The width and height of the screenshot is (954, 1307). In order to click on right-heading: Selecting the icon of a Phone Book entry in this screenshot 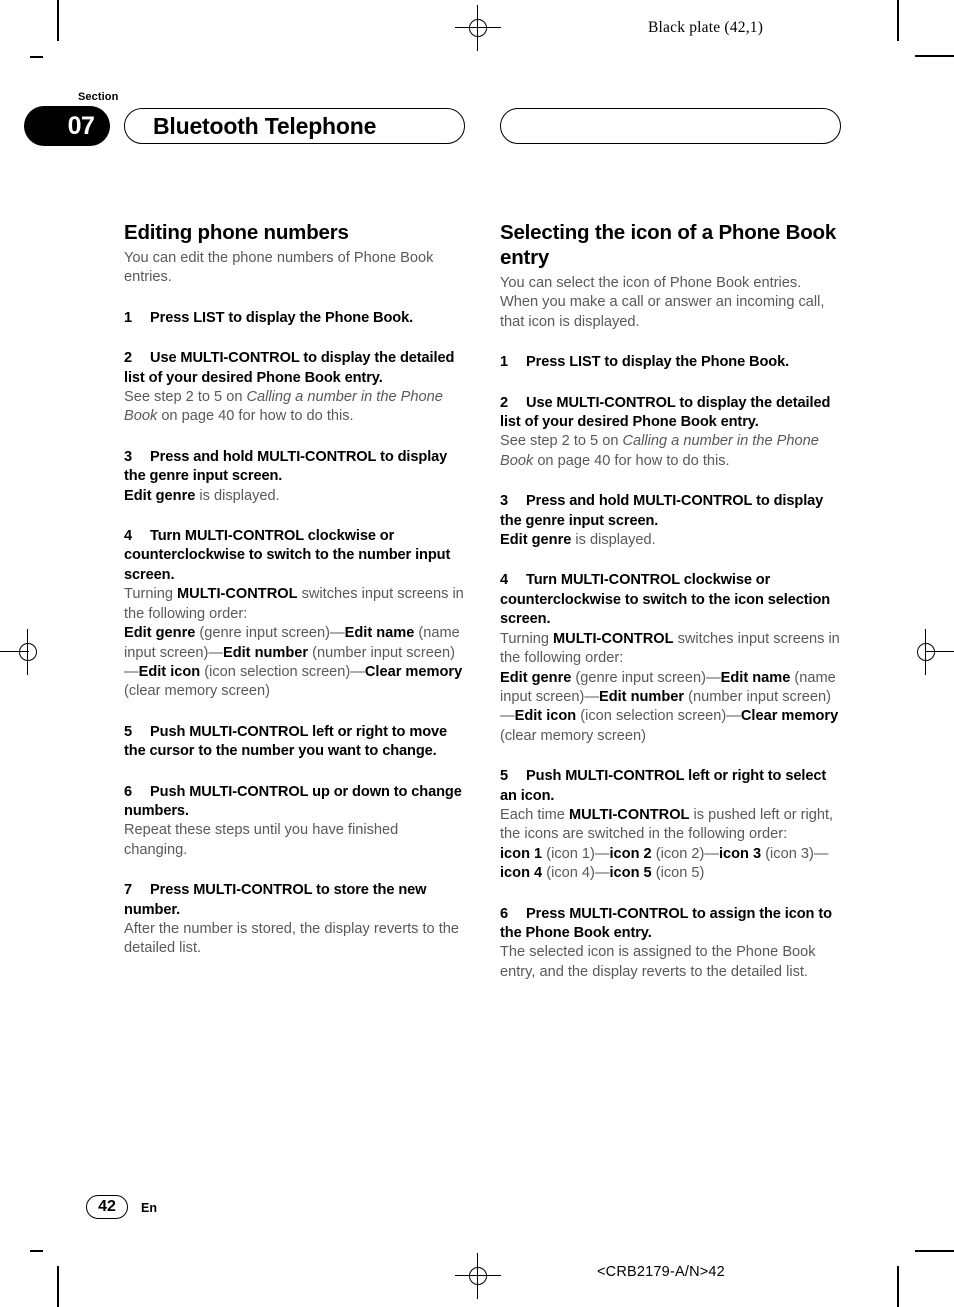, I will do `click(668, 245)`.